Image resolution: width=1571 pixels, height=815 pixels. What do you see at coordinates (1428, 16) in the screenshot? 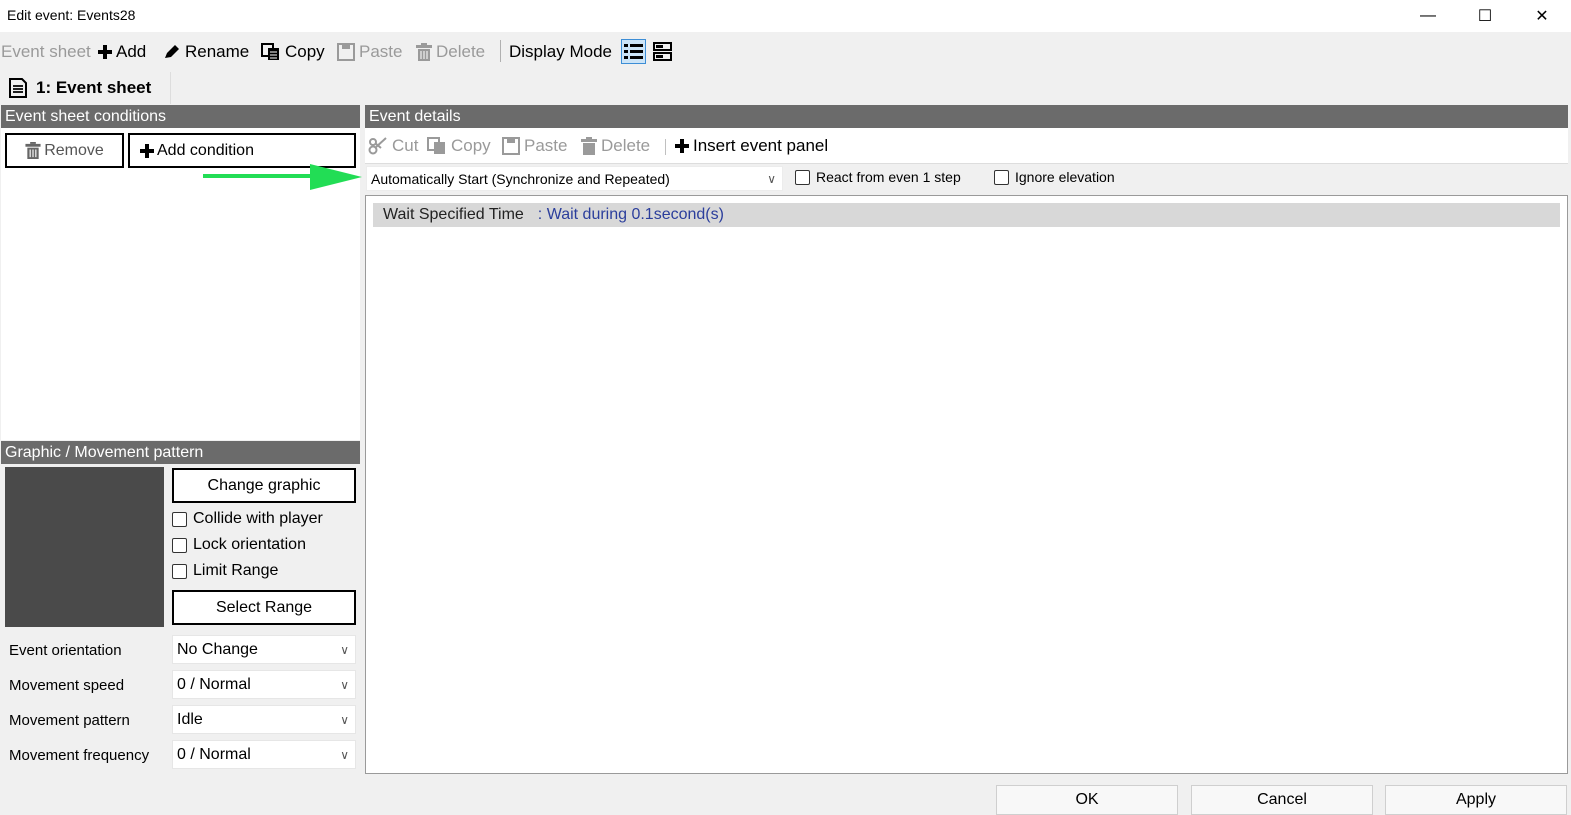
I see `minimize-button: —` at bounding box center [1428, 16].